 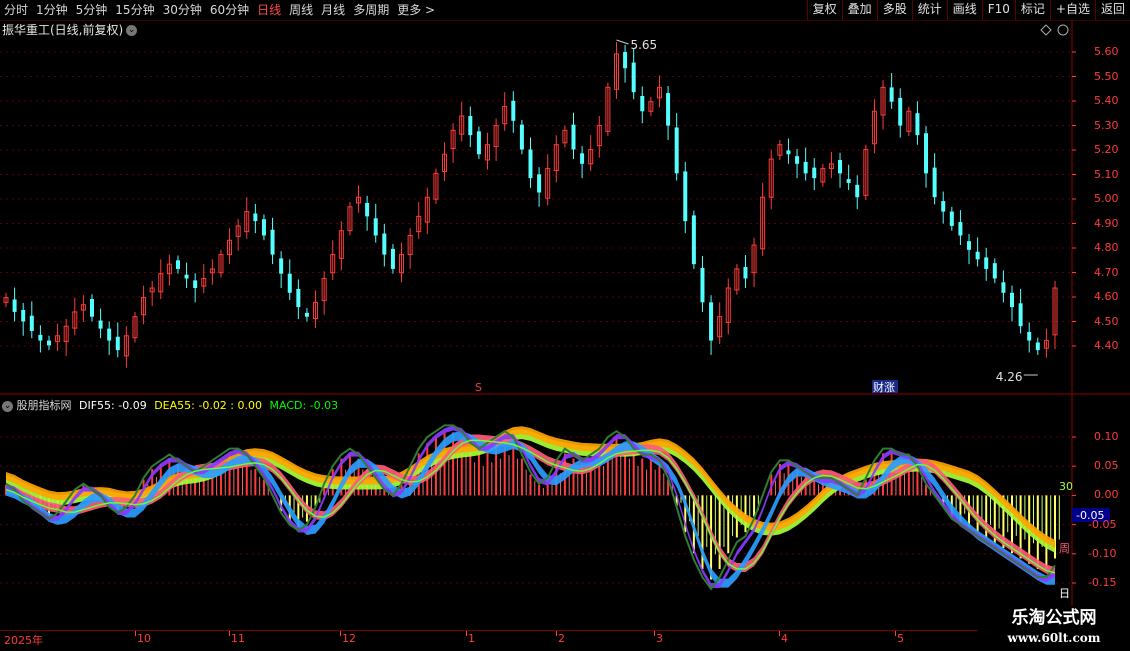 I want to click on month-label: 1, so click(x=471, y=638).